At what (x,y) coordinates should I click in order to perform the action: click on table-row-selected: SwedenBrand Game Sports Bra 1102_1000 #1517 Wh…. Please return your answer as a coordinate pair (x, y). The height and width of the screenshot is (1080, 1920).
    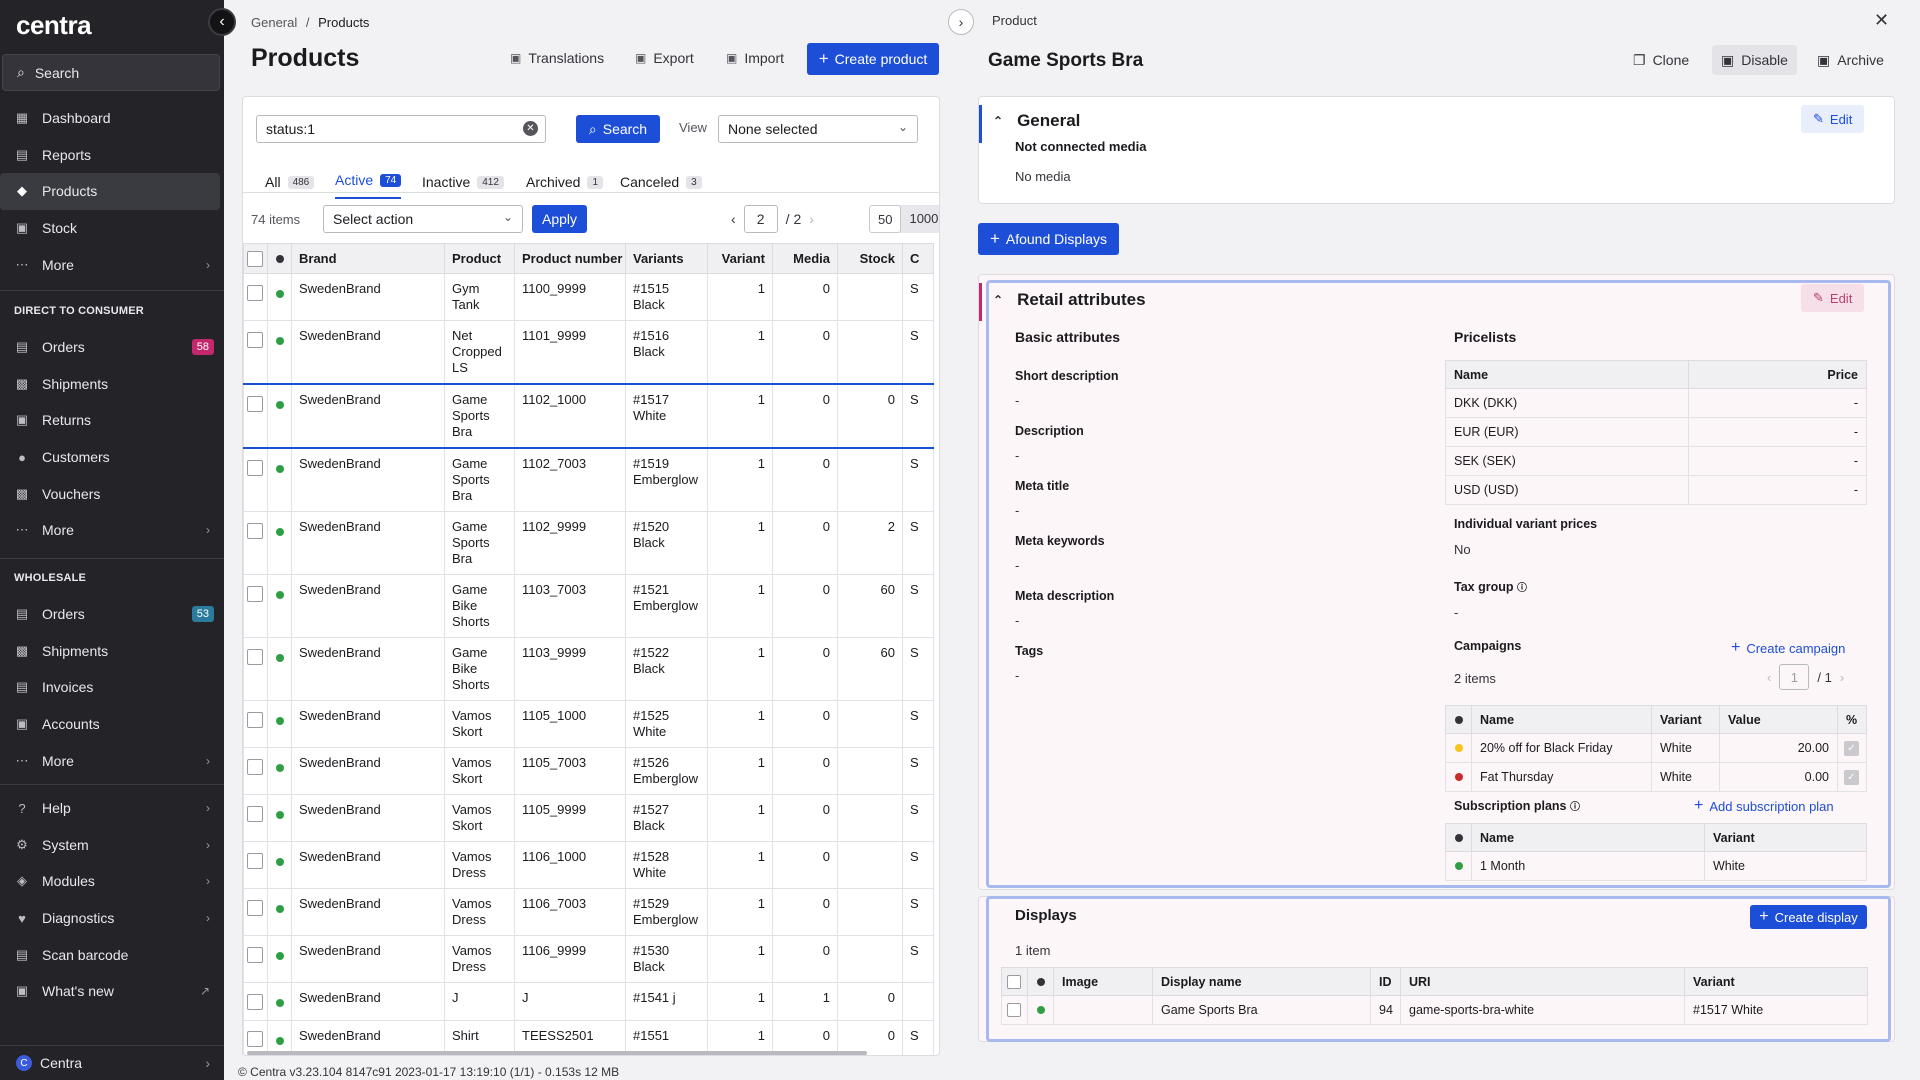
    Looking at the image, I should click on (588, 416).